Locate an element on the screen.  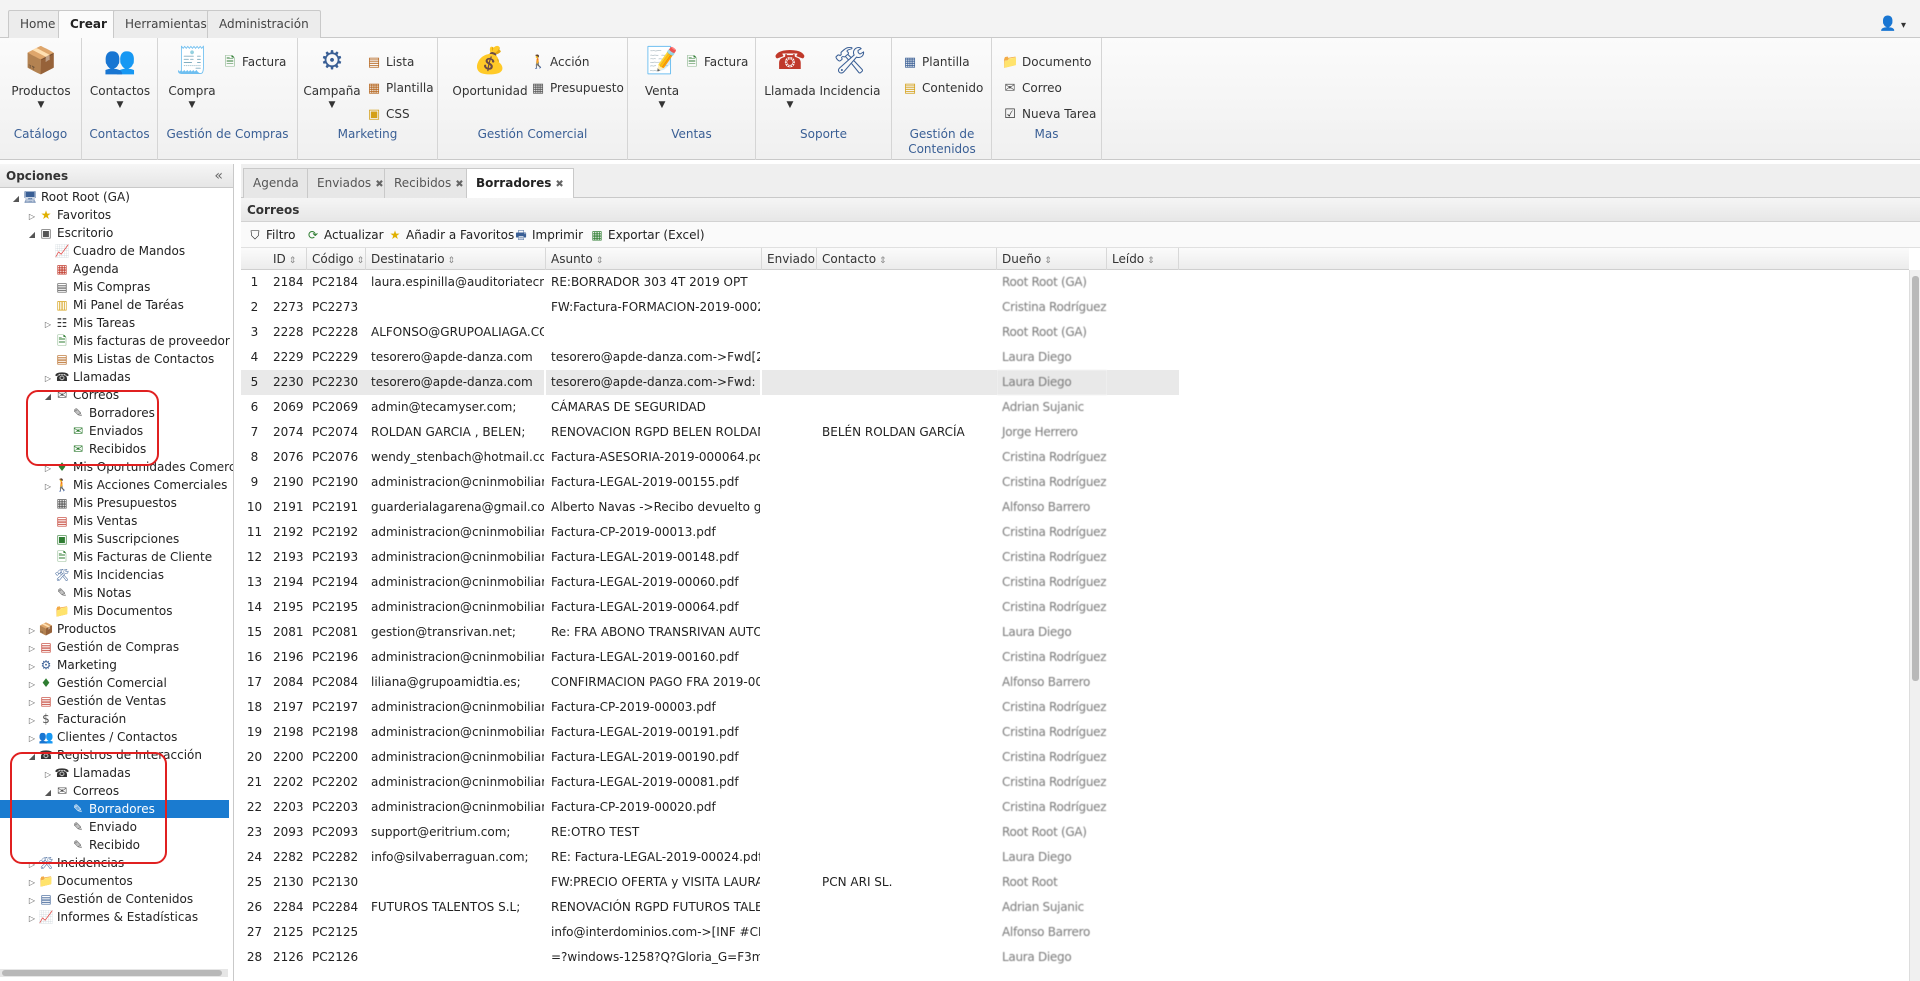
tree-node: ▷ ▤ Gestión de Ventas is located at coordinates (96, 701).